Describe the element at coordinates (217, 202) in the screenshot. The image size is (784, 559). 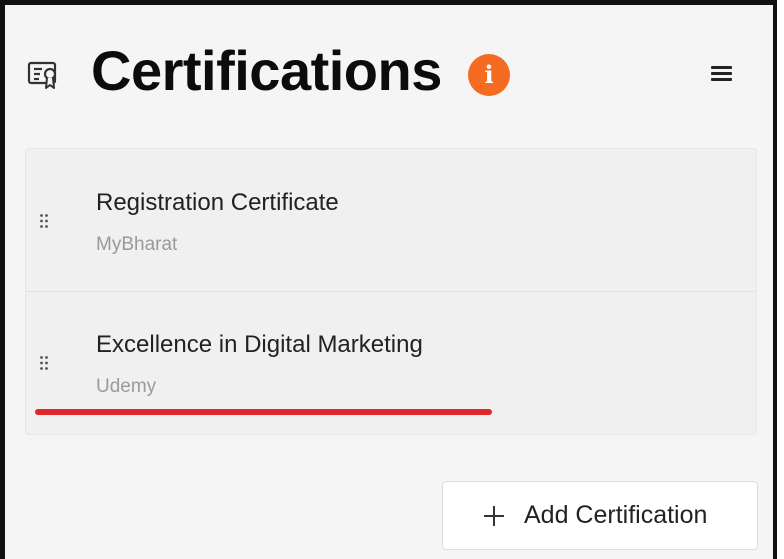
I see `certification-title: Registration Certificate` at that location.